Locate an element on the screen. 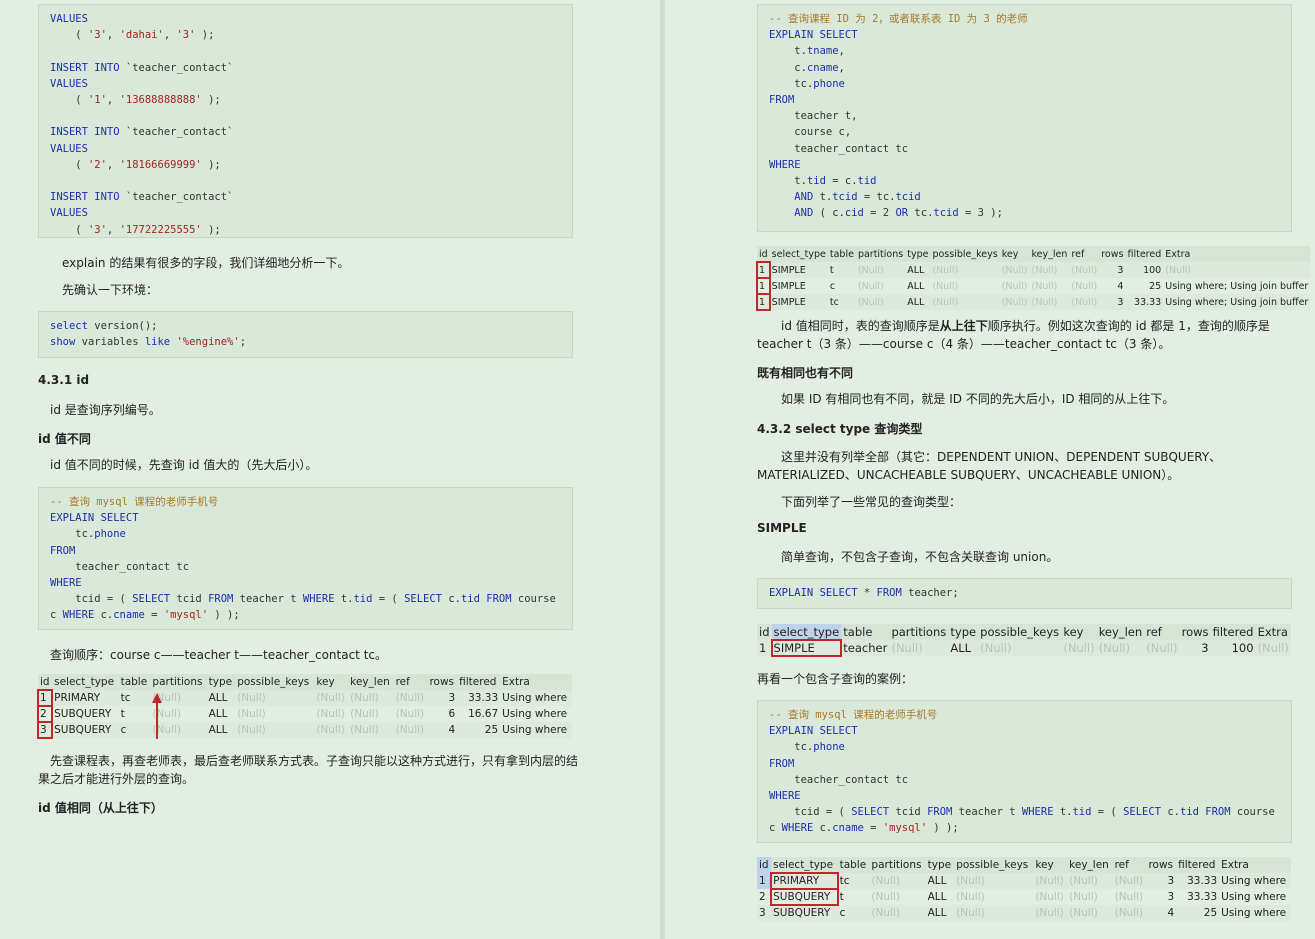 The image size is (1315, 939). id-same-text-a: id 值相同时，表的查询顺序是 is located at coordinates (860, 326).